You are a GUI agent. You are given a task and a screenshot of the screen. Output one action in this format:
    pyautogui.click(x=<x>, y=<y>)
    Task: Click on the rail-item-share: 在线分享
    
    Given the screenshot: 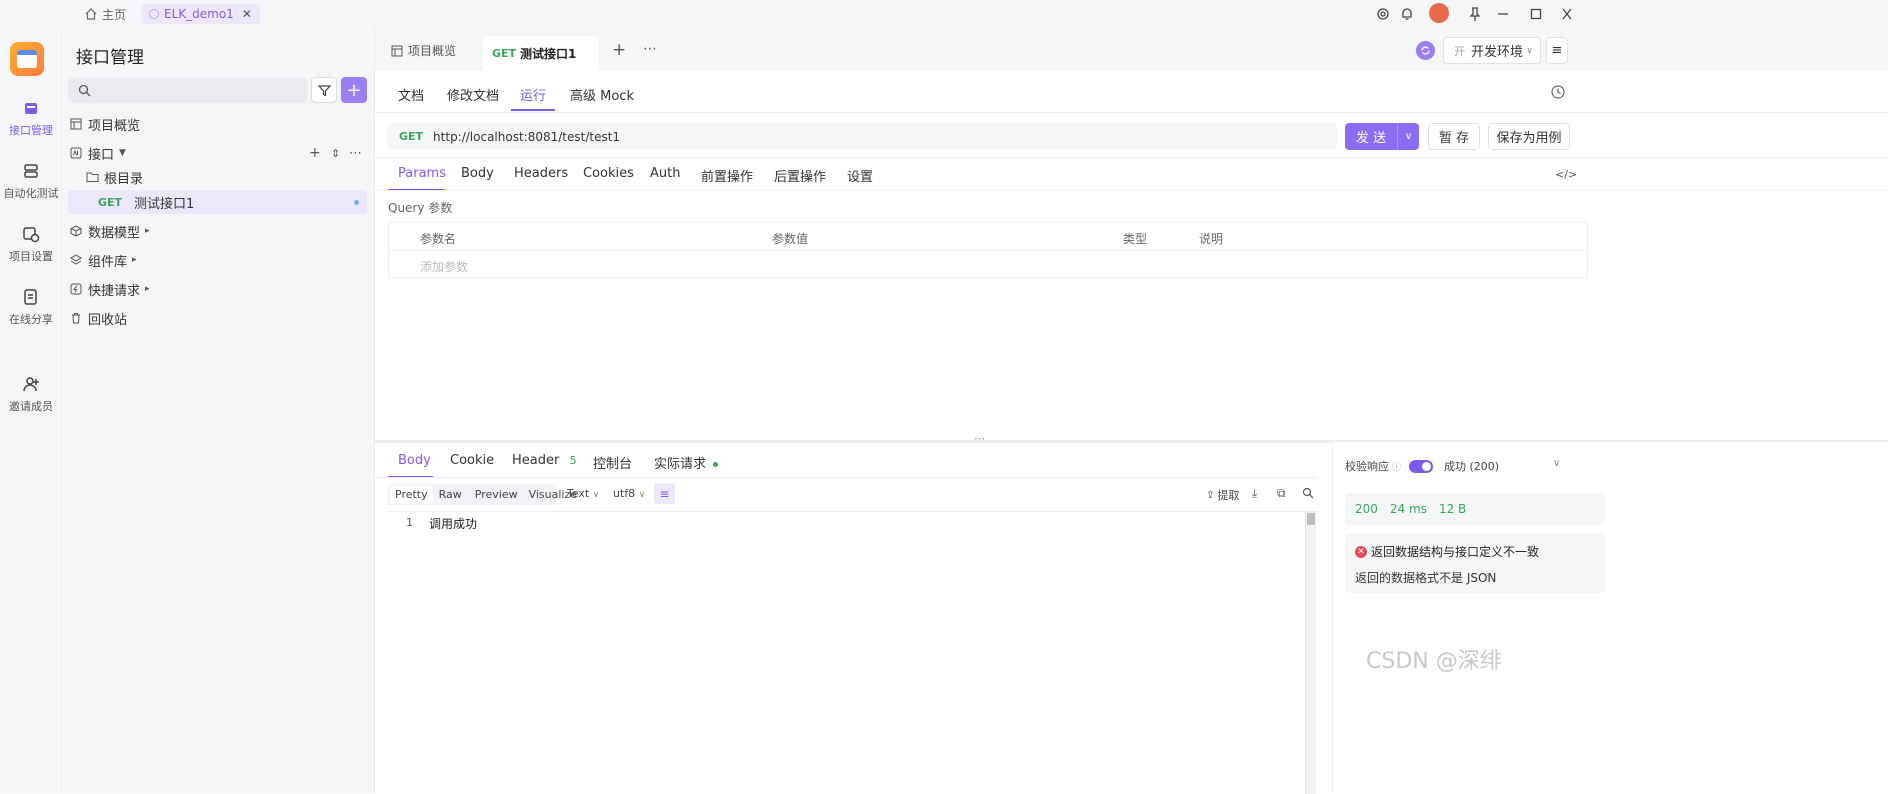 What is the action you would take?
    pyautogui.click(x=31, y=307)
    